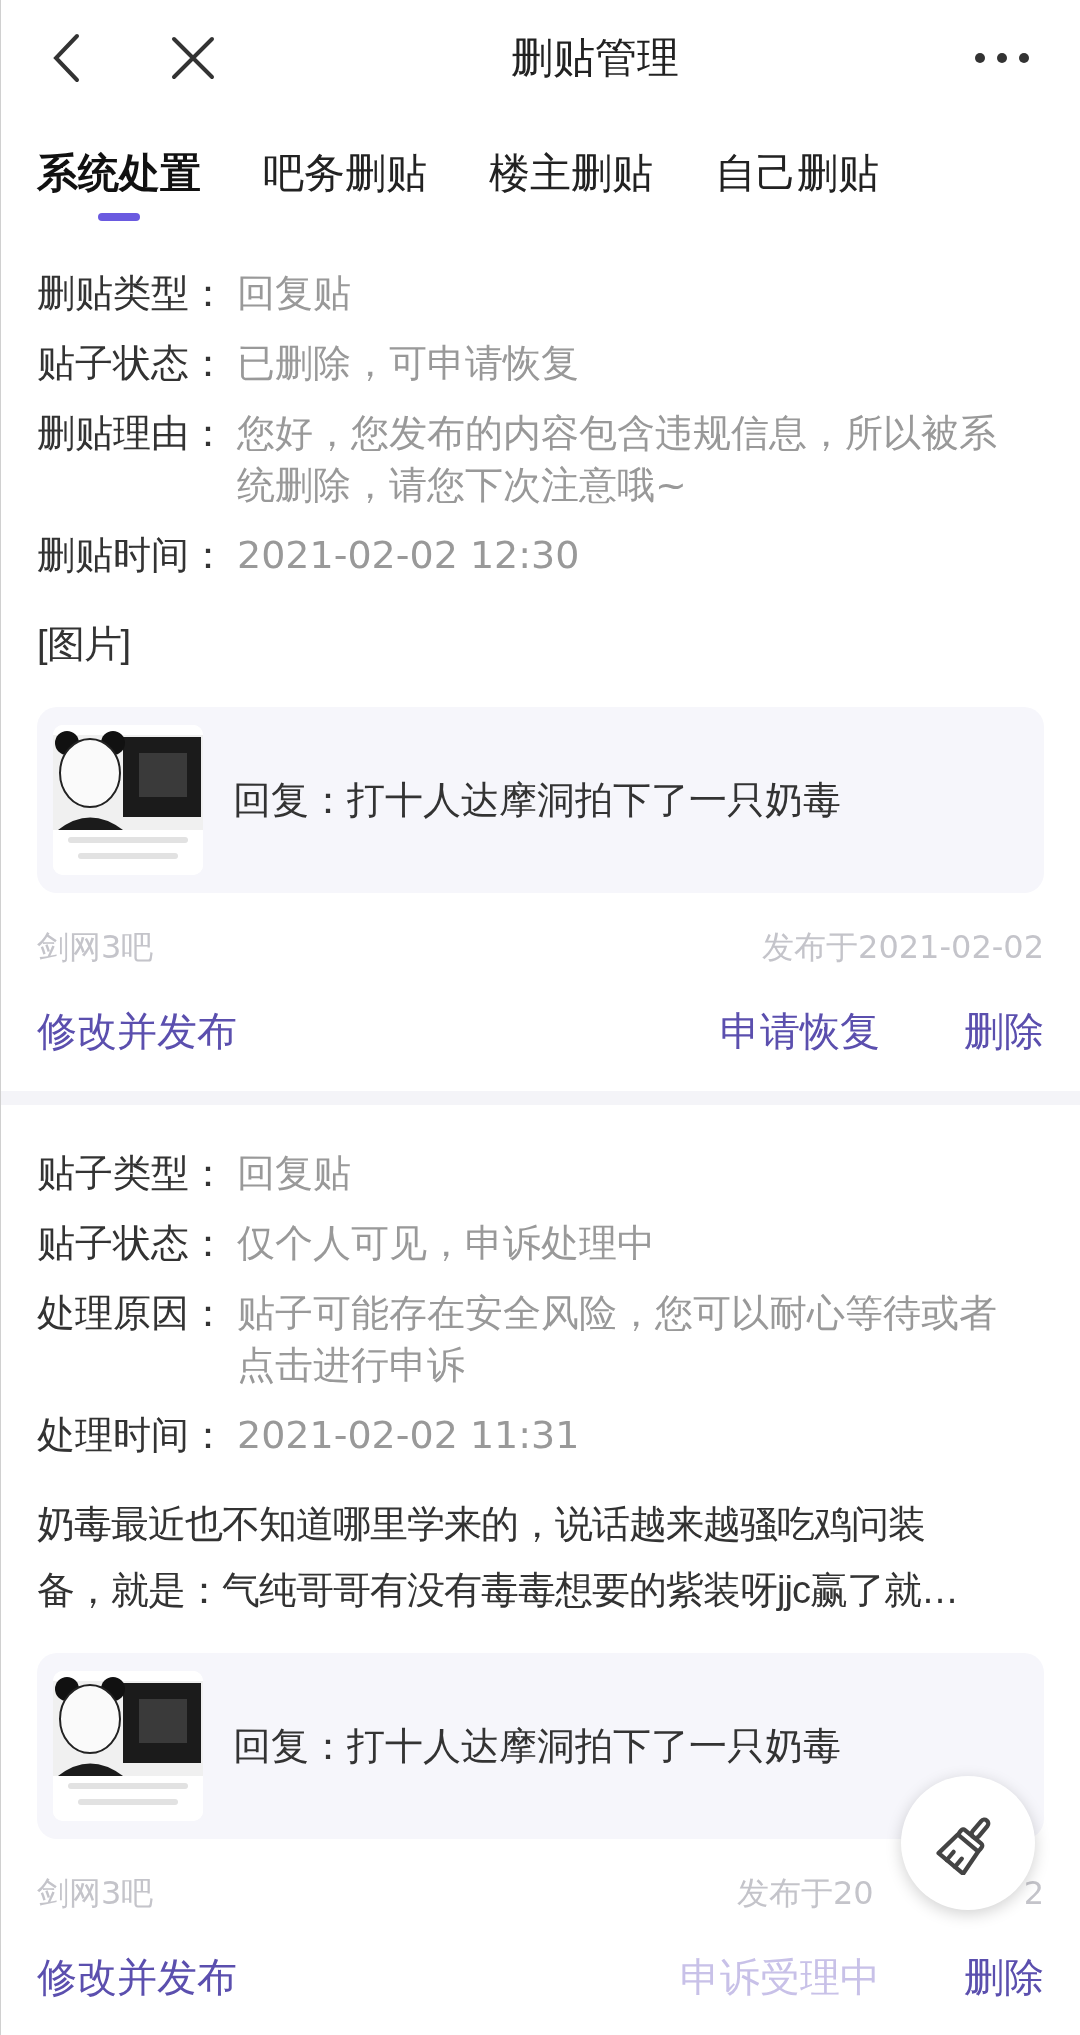 The width and height of the screenshot is (1080, 2035). I want to click on field-value: 2021-02-02 11:31, so click(409, 1435).